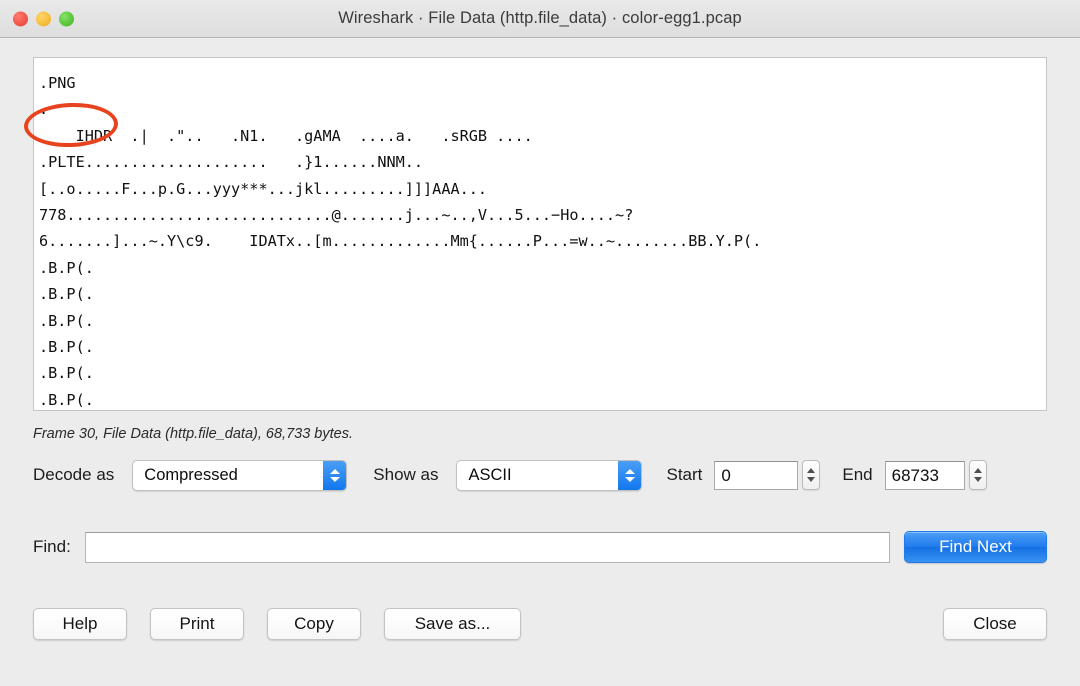 This screenshot has width=1080, height=686. Describe the element at coordinates (20, 18) in the screenshot. I see `close-window-icon` at that location.